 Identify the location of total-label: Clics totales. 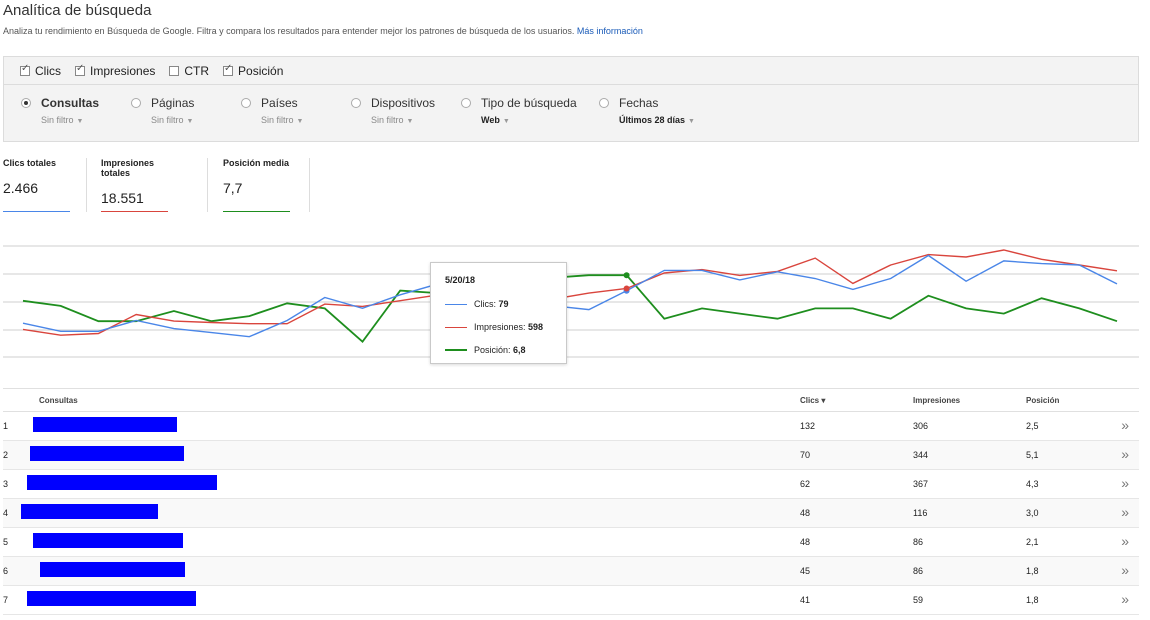
(30, 163).